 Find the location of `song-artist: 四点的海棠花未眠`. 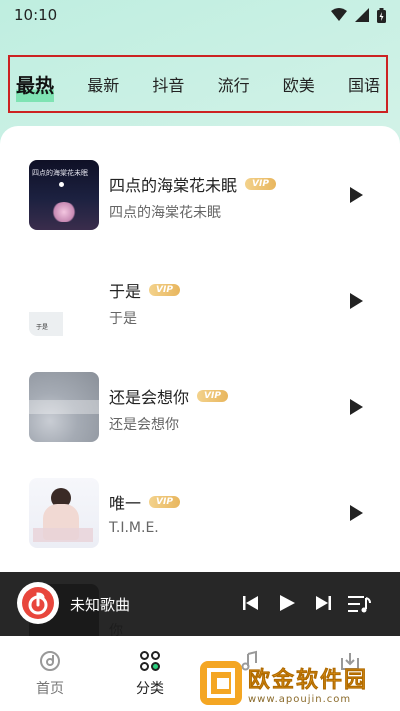

song-artist: 四点的海棠花未眠 is located at coordinates (165, 213).